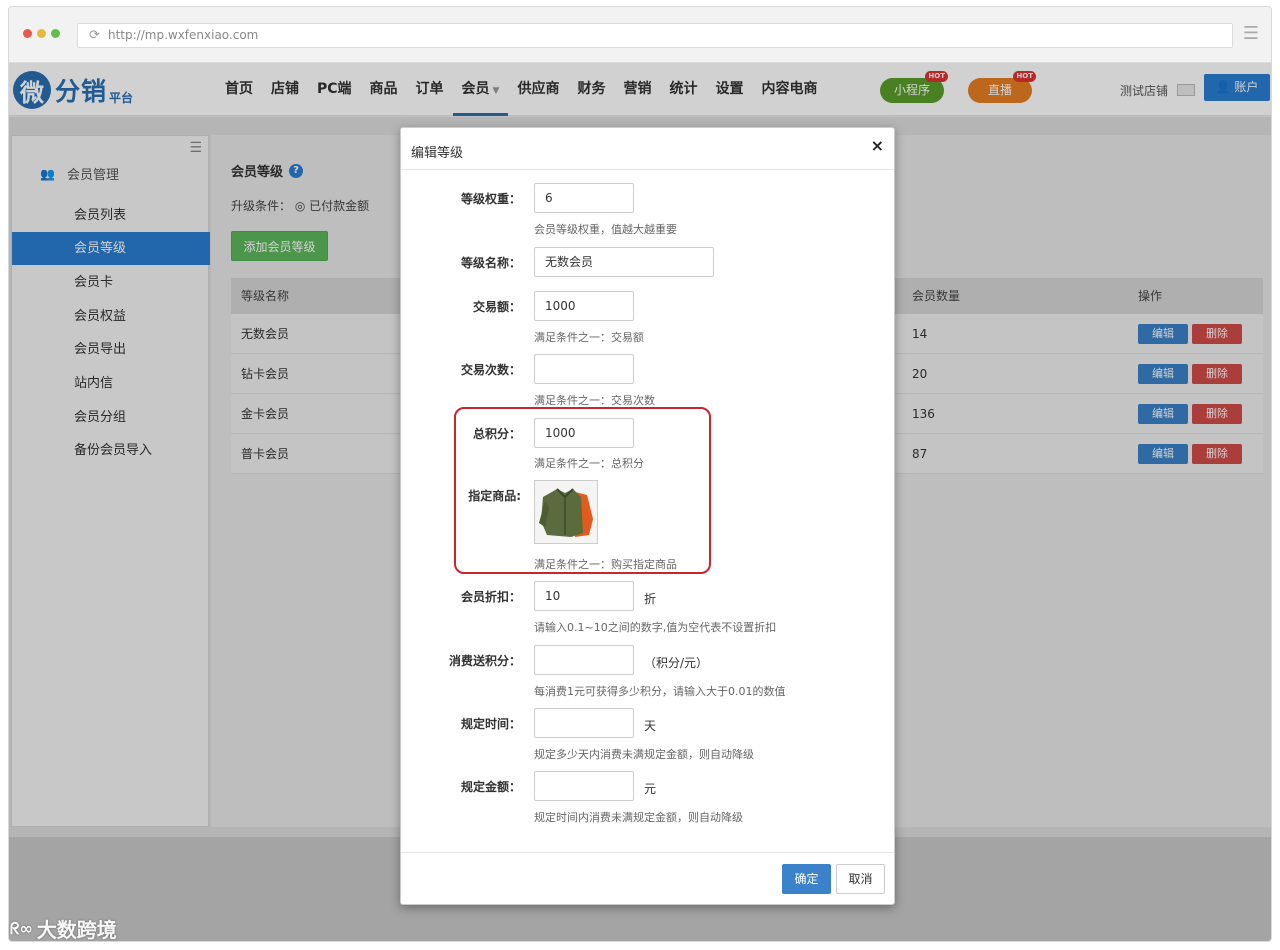 This screenshot has width=1280, height=950. Describe the element at coordinates (27, 33) in the screenshot. I see `close-dot` at that location.